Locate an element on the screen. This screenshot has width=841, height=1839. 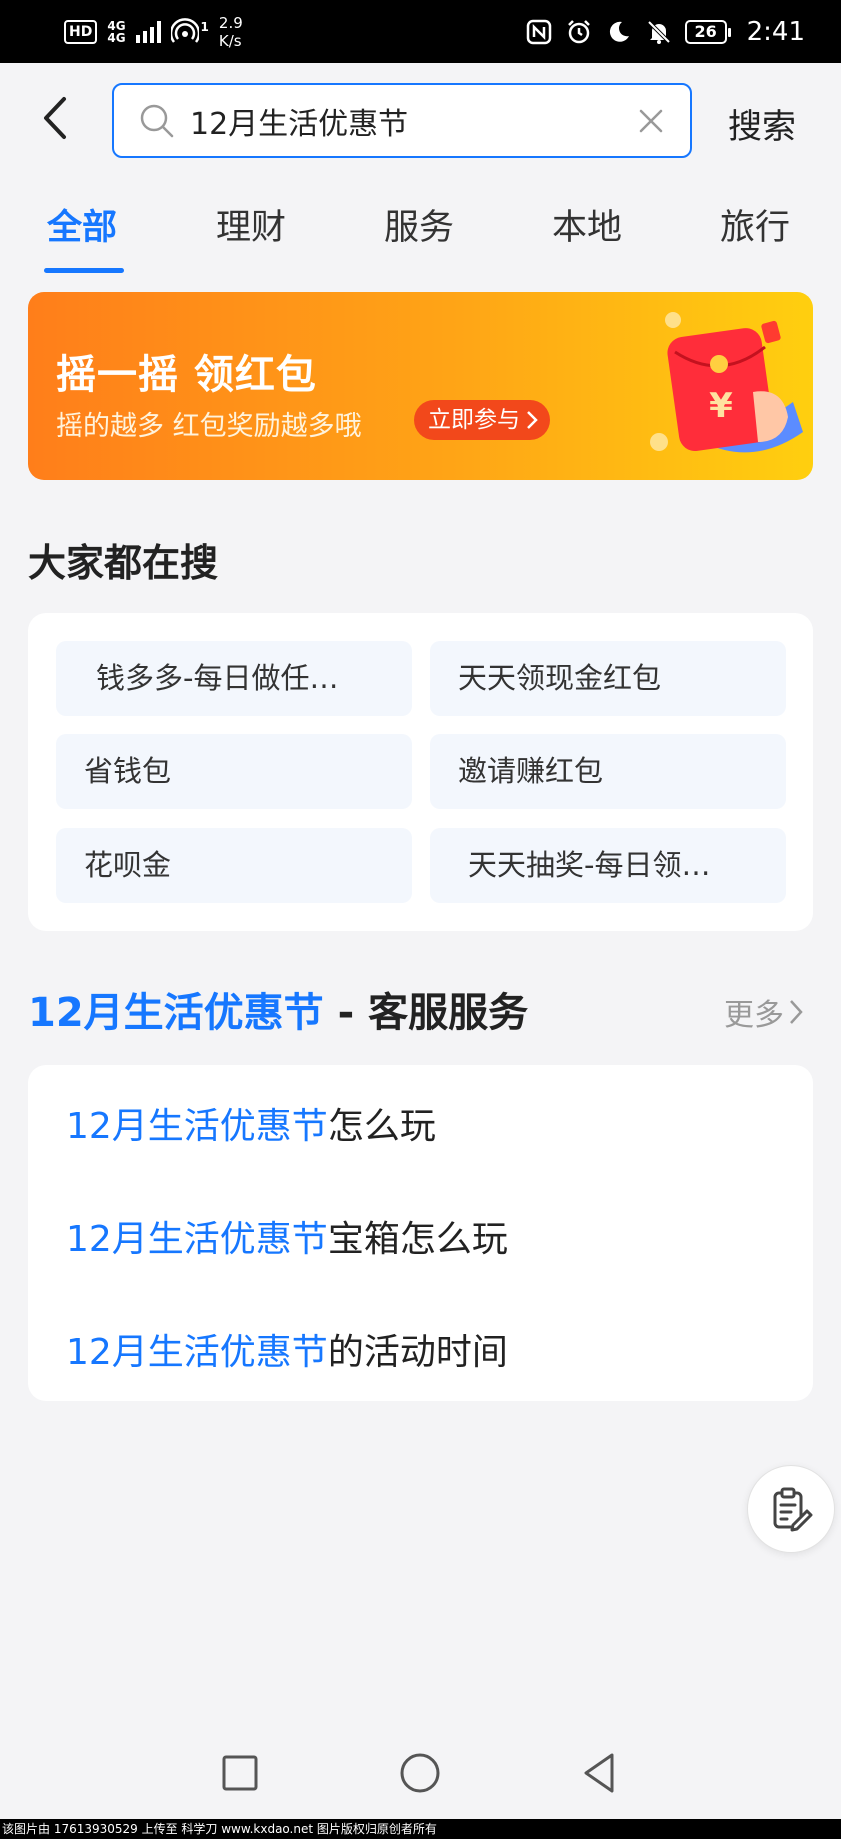
service-item: 12月生活优惠节怎么玩 is located at coordinates (251, 1123).